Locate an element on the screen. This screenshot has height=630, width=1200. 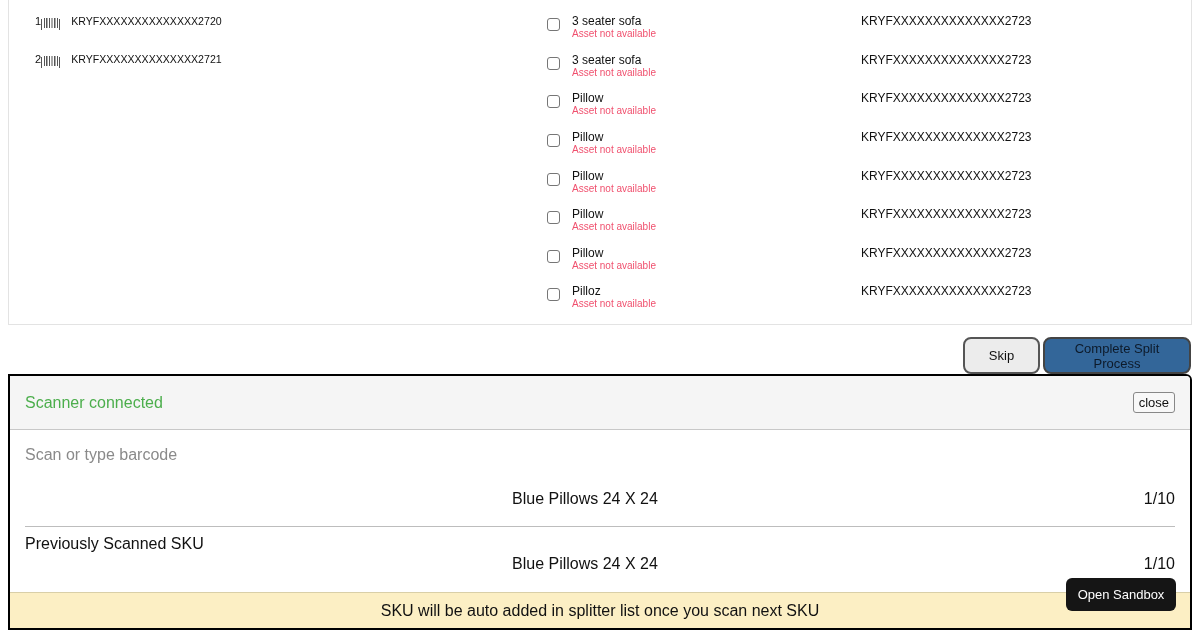
barcode-input-field: Scan or type barcode is located at coordinates (600, 455).